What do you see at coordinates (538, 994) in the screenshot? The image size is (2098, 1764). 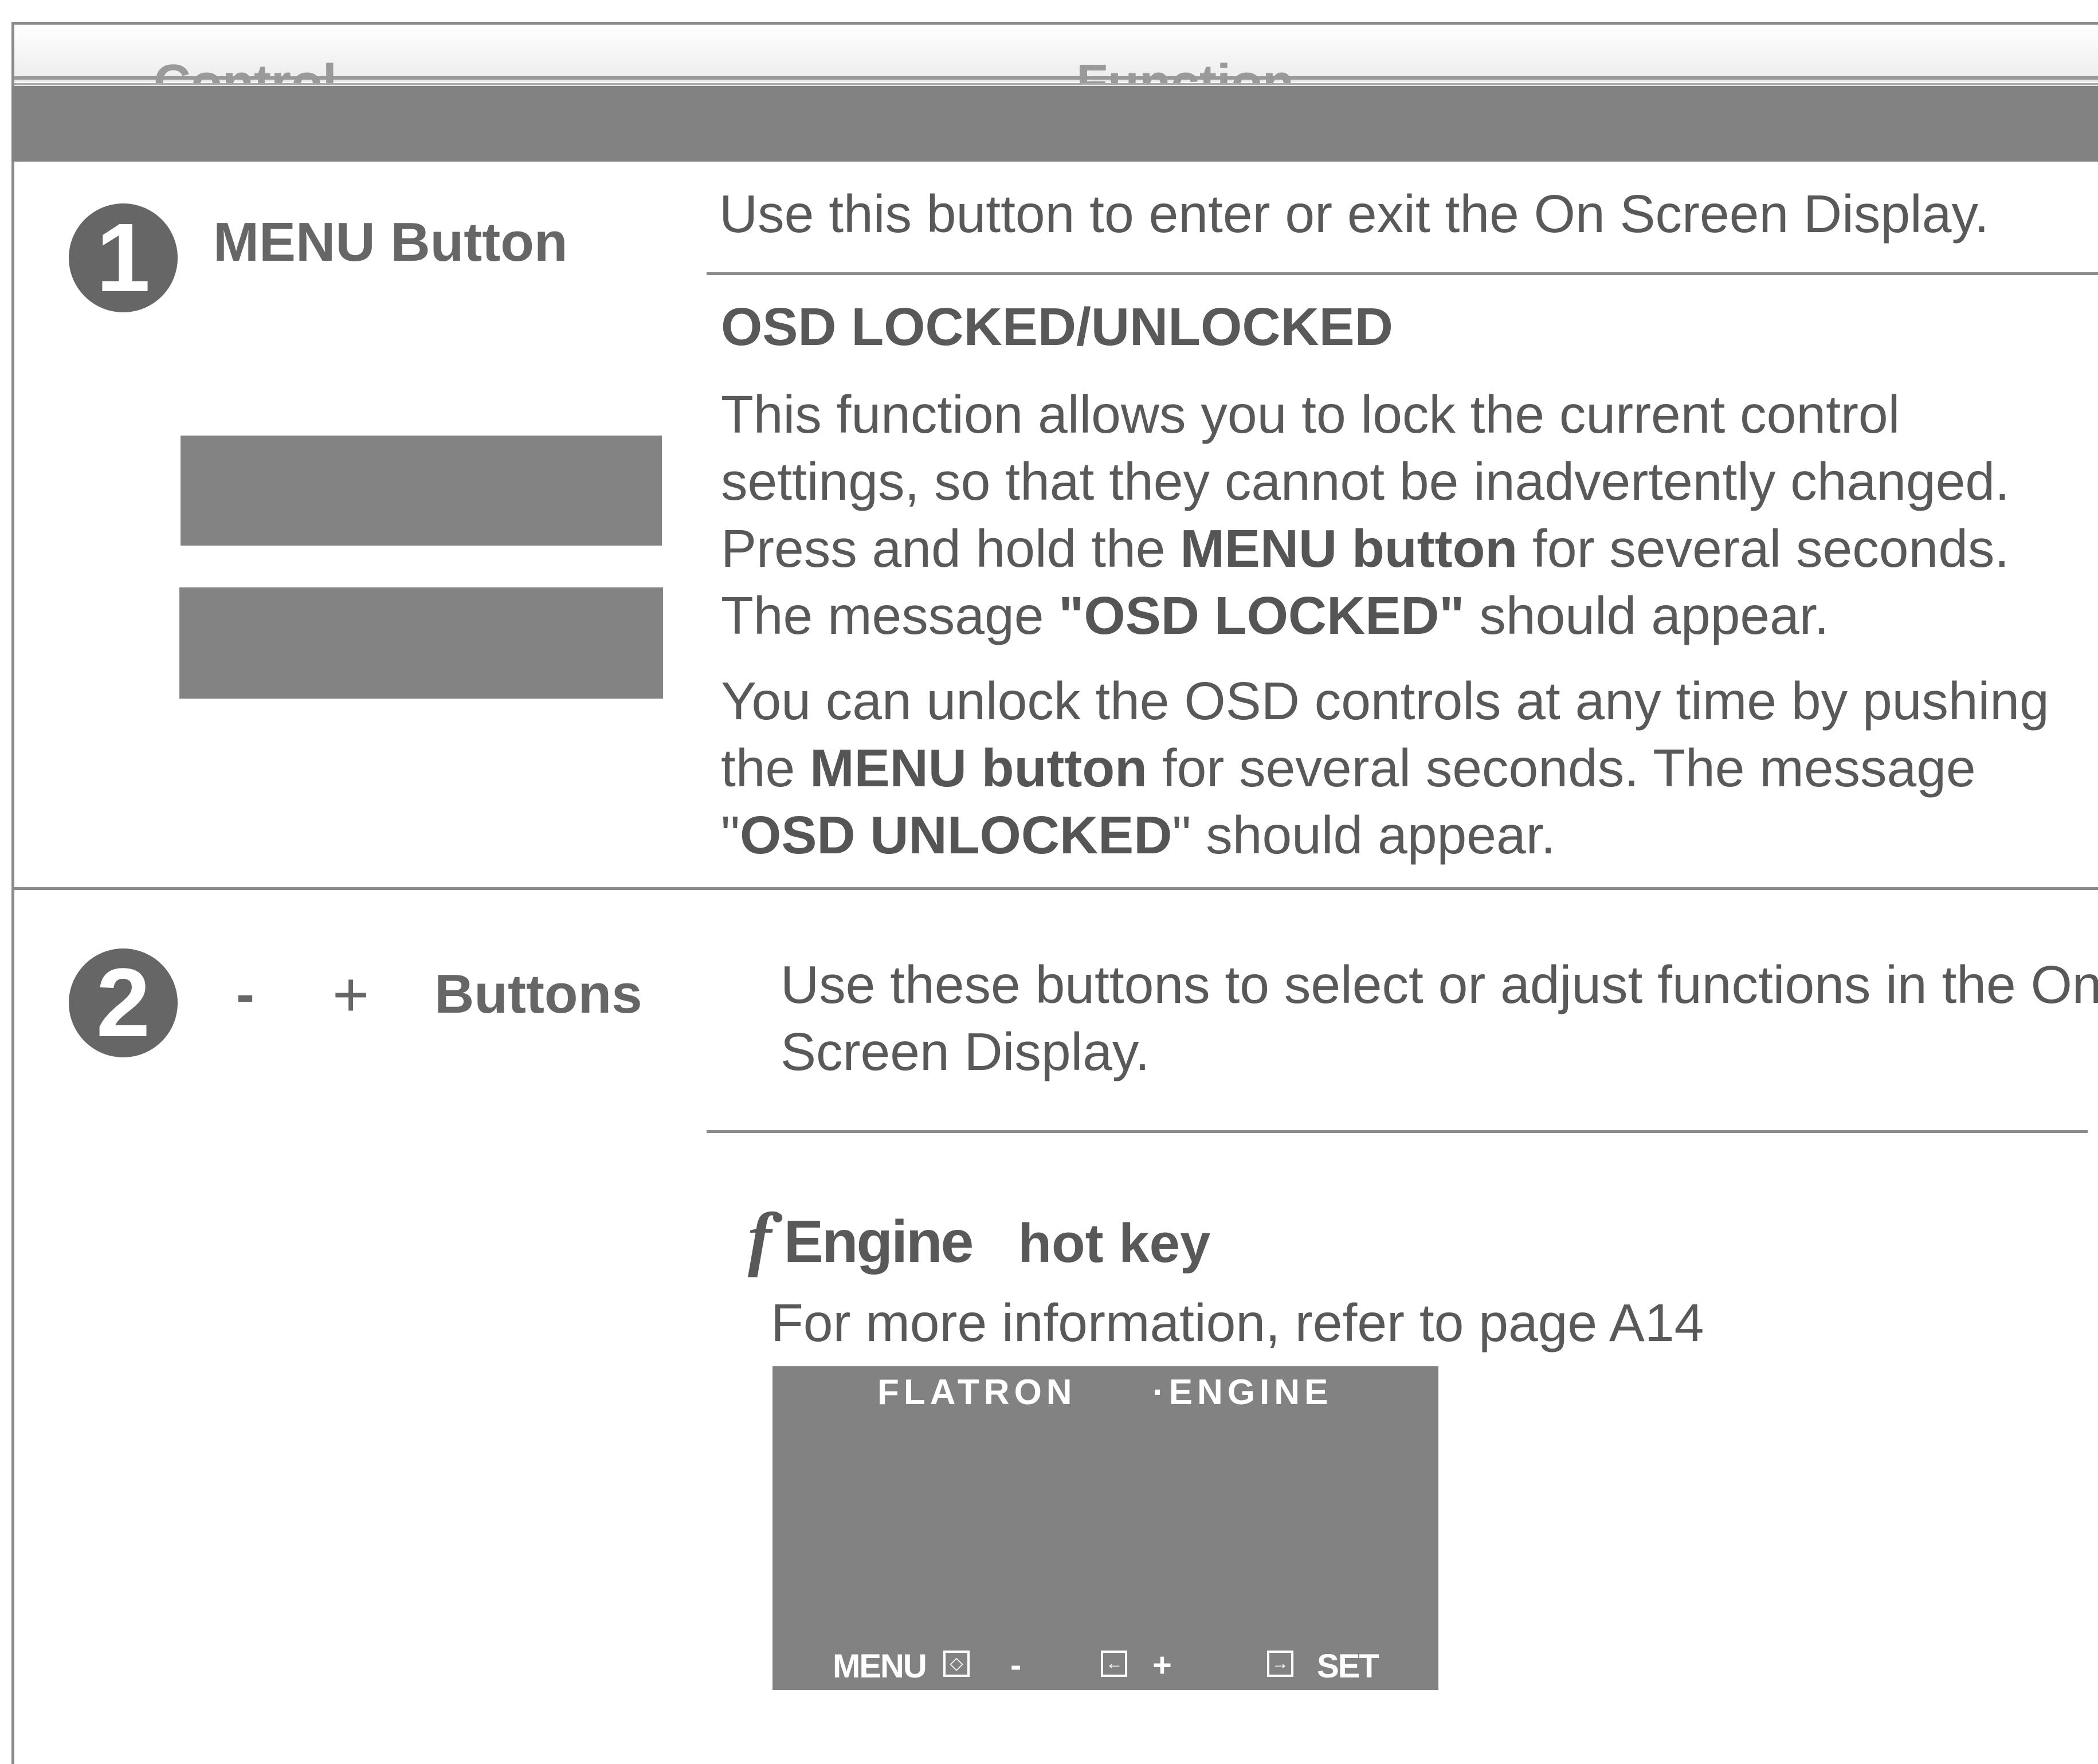 I see `buttons-title: Buttons` at bounding box center [538, 994].